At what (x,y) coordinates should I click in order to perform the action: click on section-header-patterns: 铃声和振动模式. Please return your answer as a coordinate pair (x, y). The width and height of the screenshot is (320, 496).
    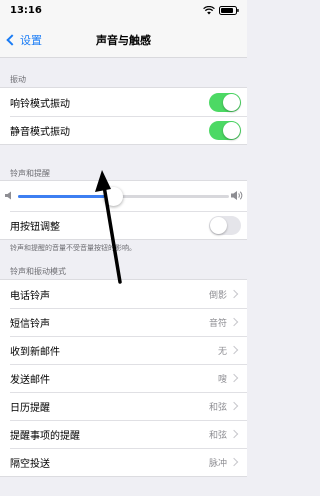
    Looking at the image, I should click on (38, 271).